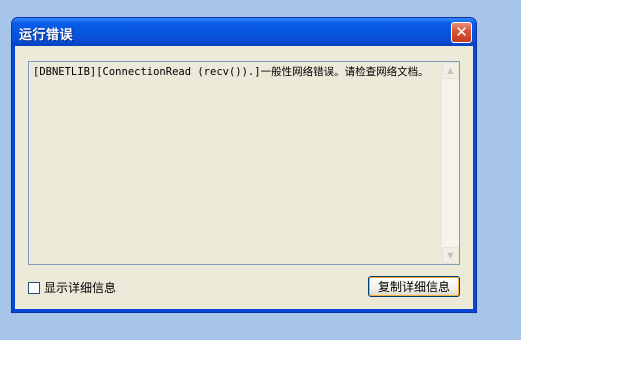 The height and width of the screenshot is (384, 640). Describe the element at coordinates (414, 286) in the screenshot. I see `copy-details-button: 复制详细信息` at that location.